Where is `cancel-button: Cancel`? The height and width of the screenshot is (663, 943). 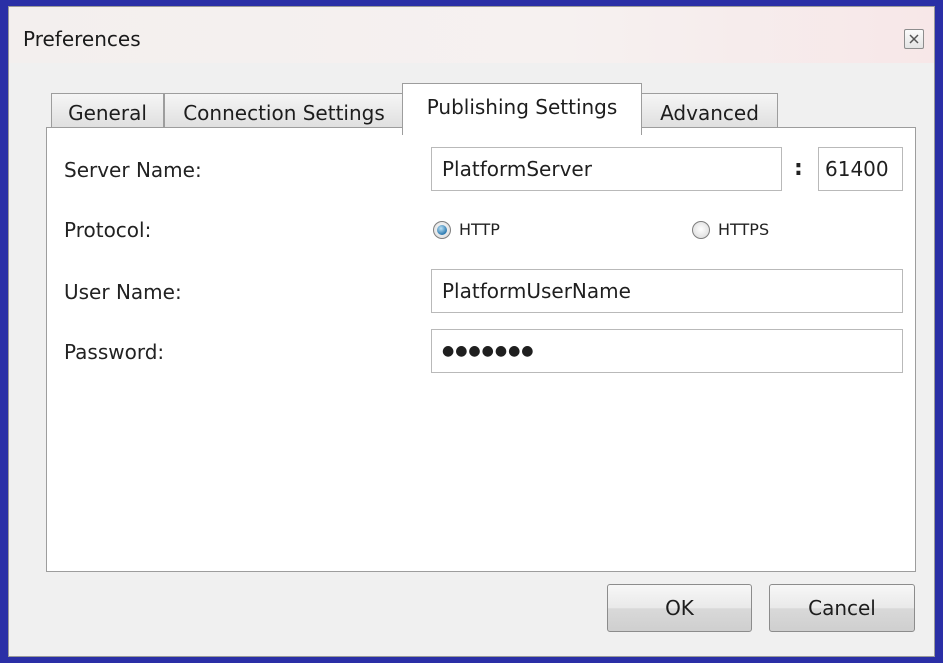
cancel-button: Cancel is located at coordinates (842, 608).